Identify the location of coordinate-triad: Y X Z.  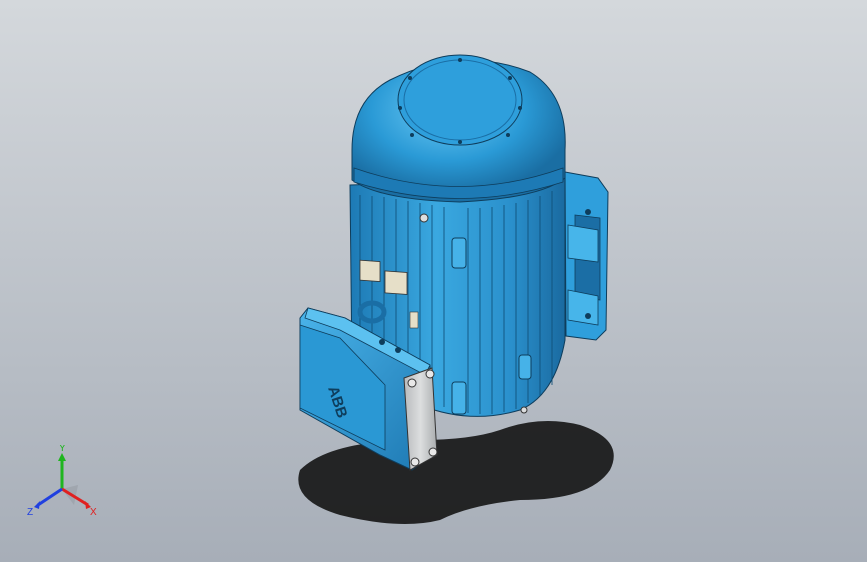
(62, 481).